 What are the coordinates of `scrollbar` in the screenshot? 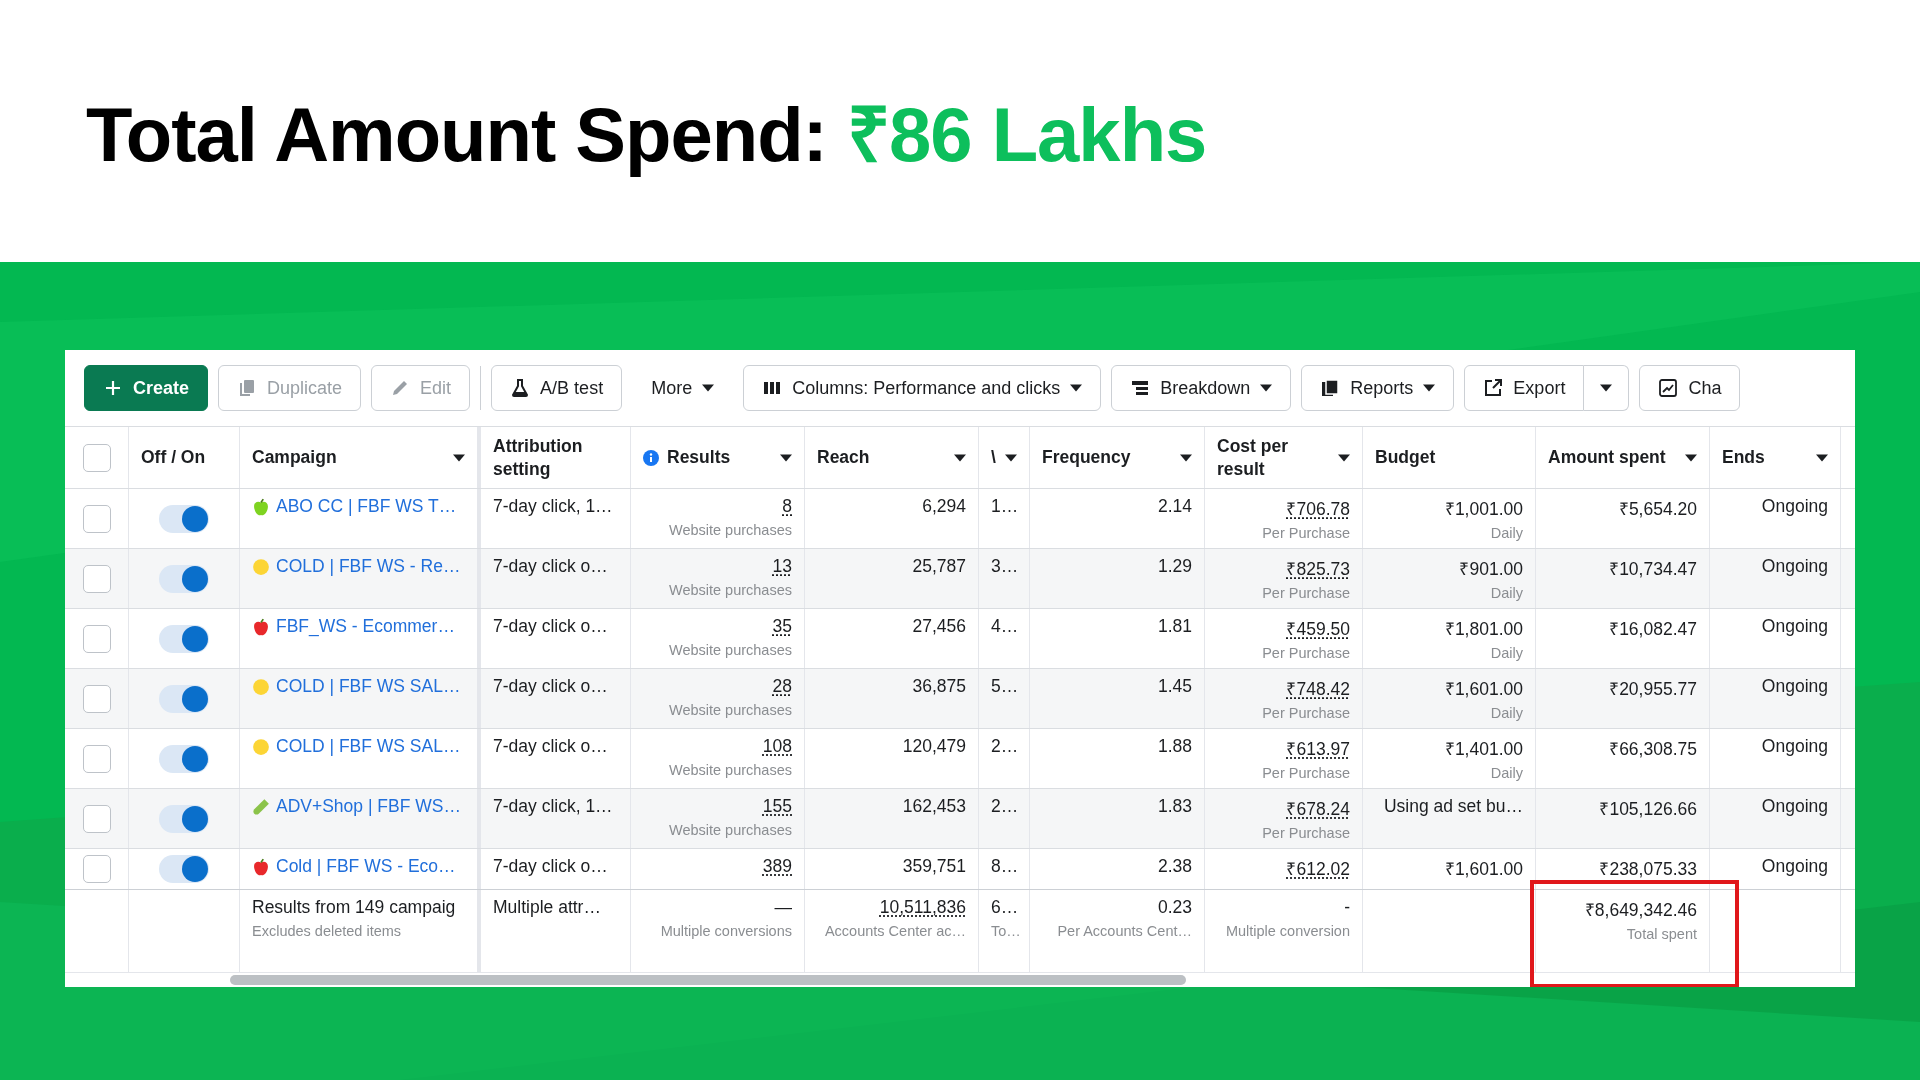 It's located at (708, 980).